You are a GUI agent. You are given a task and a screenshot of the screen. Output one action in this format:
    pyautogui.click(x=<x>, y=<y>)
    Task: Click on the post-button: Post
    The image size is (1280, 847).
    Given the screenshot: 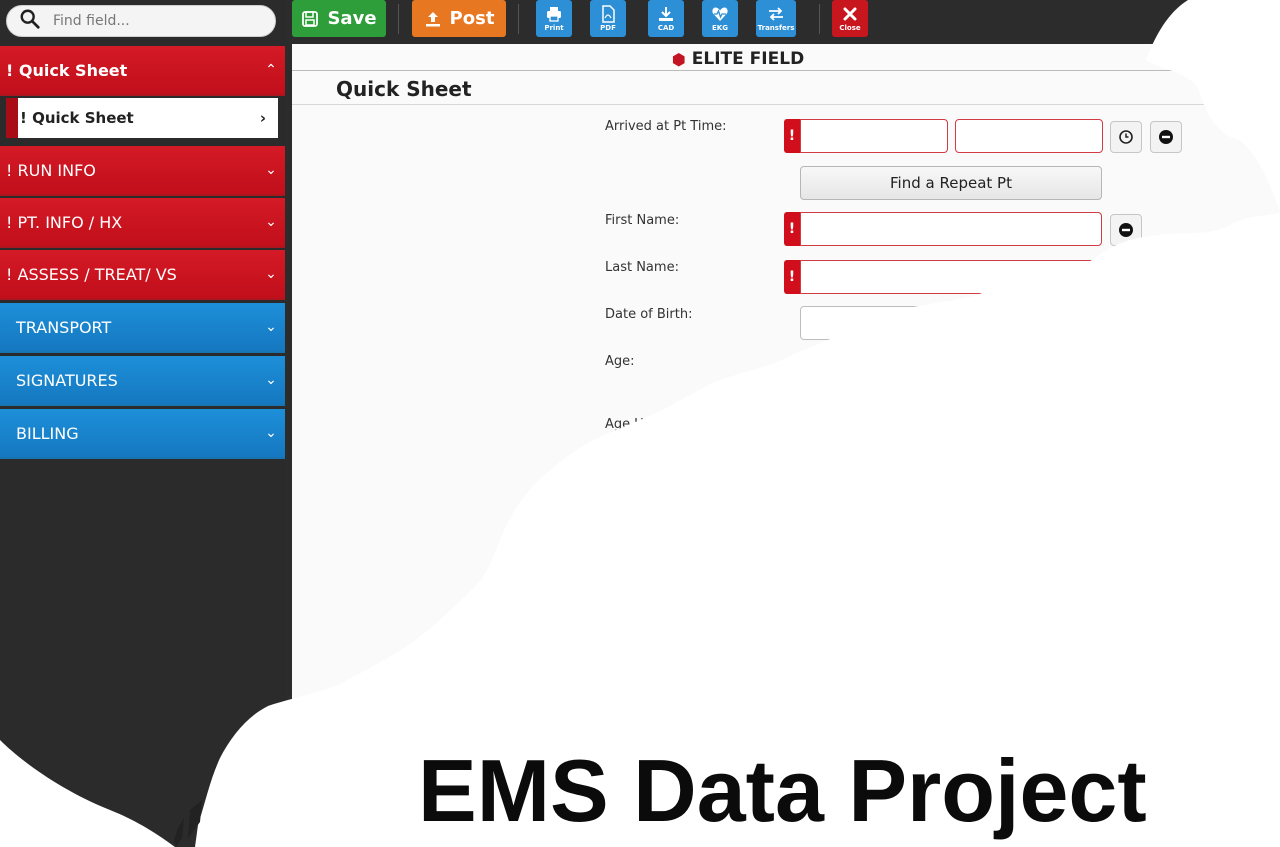 What is the action you would take?
    pyautogui.click(x=459, y=18)
    